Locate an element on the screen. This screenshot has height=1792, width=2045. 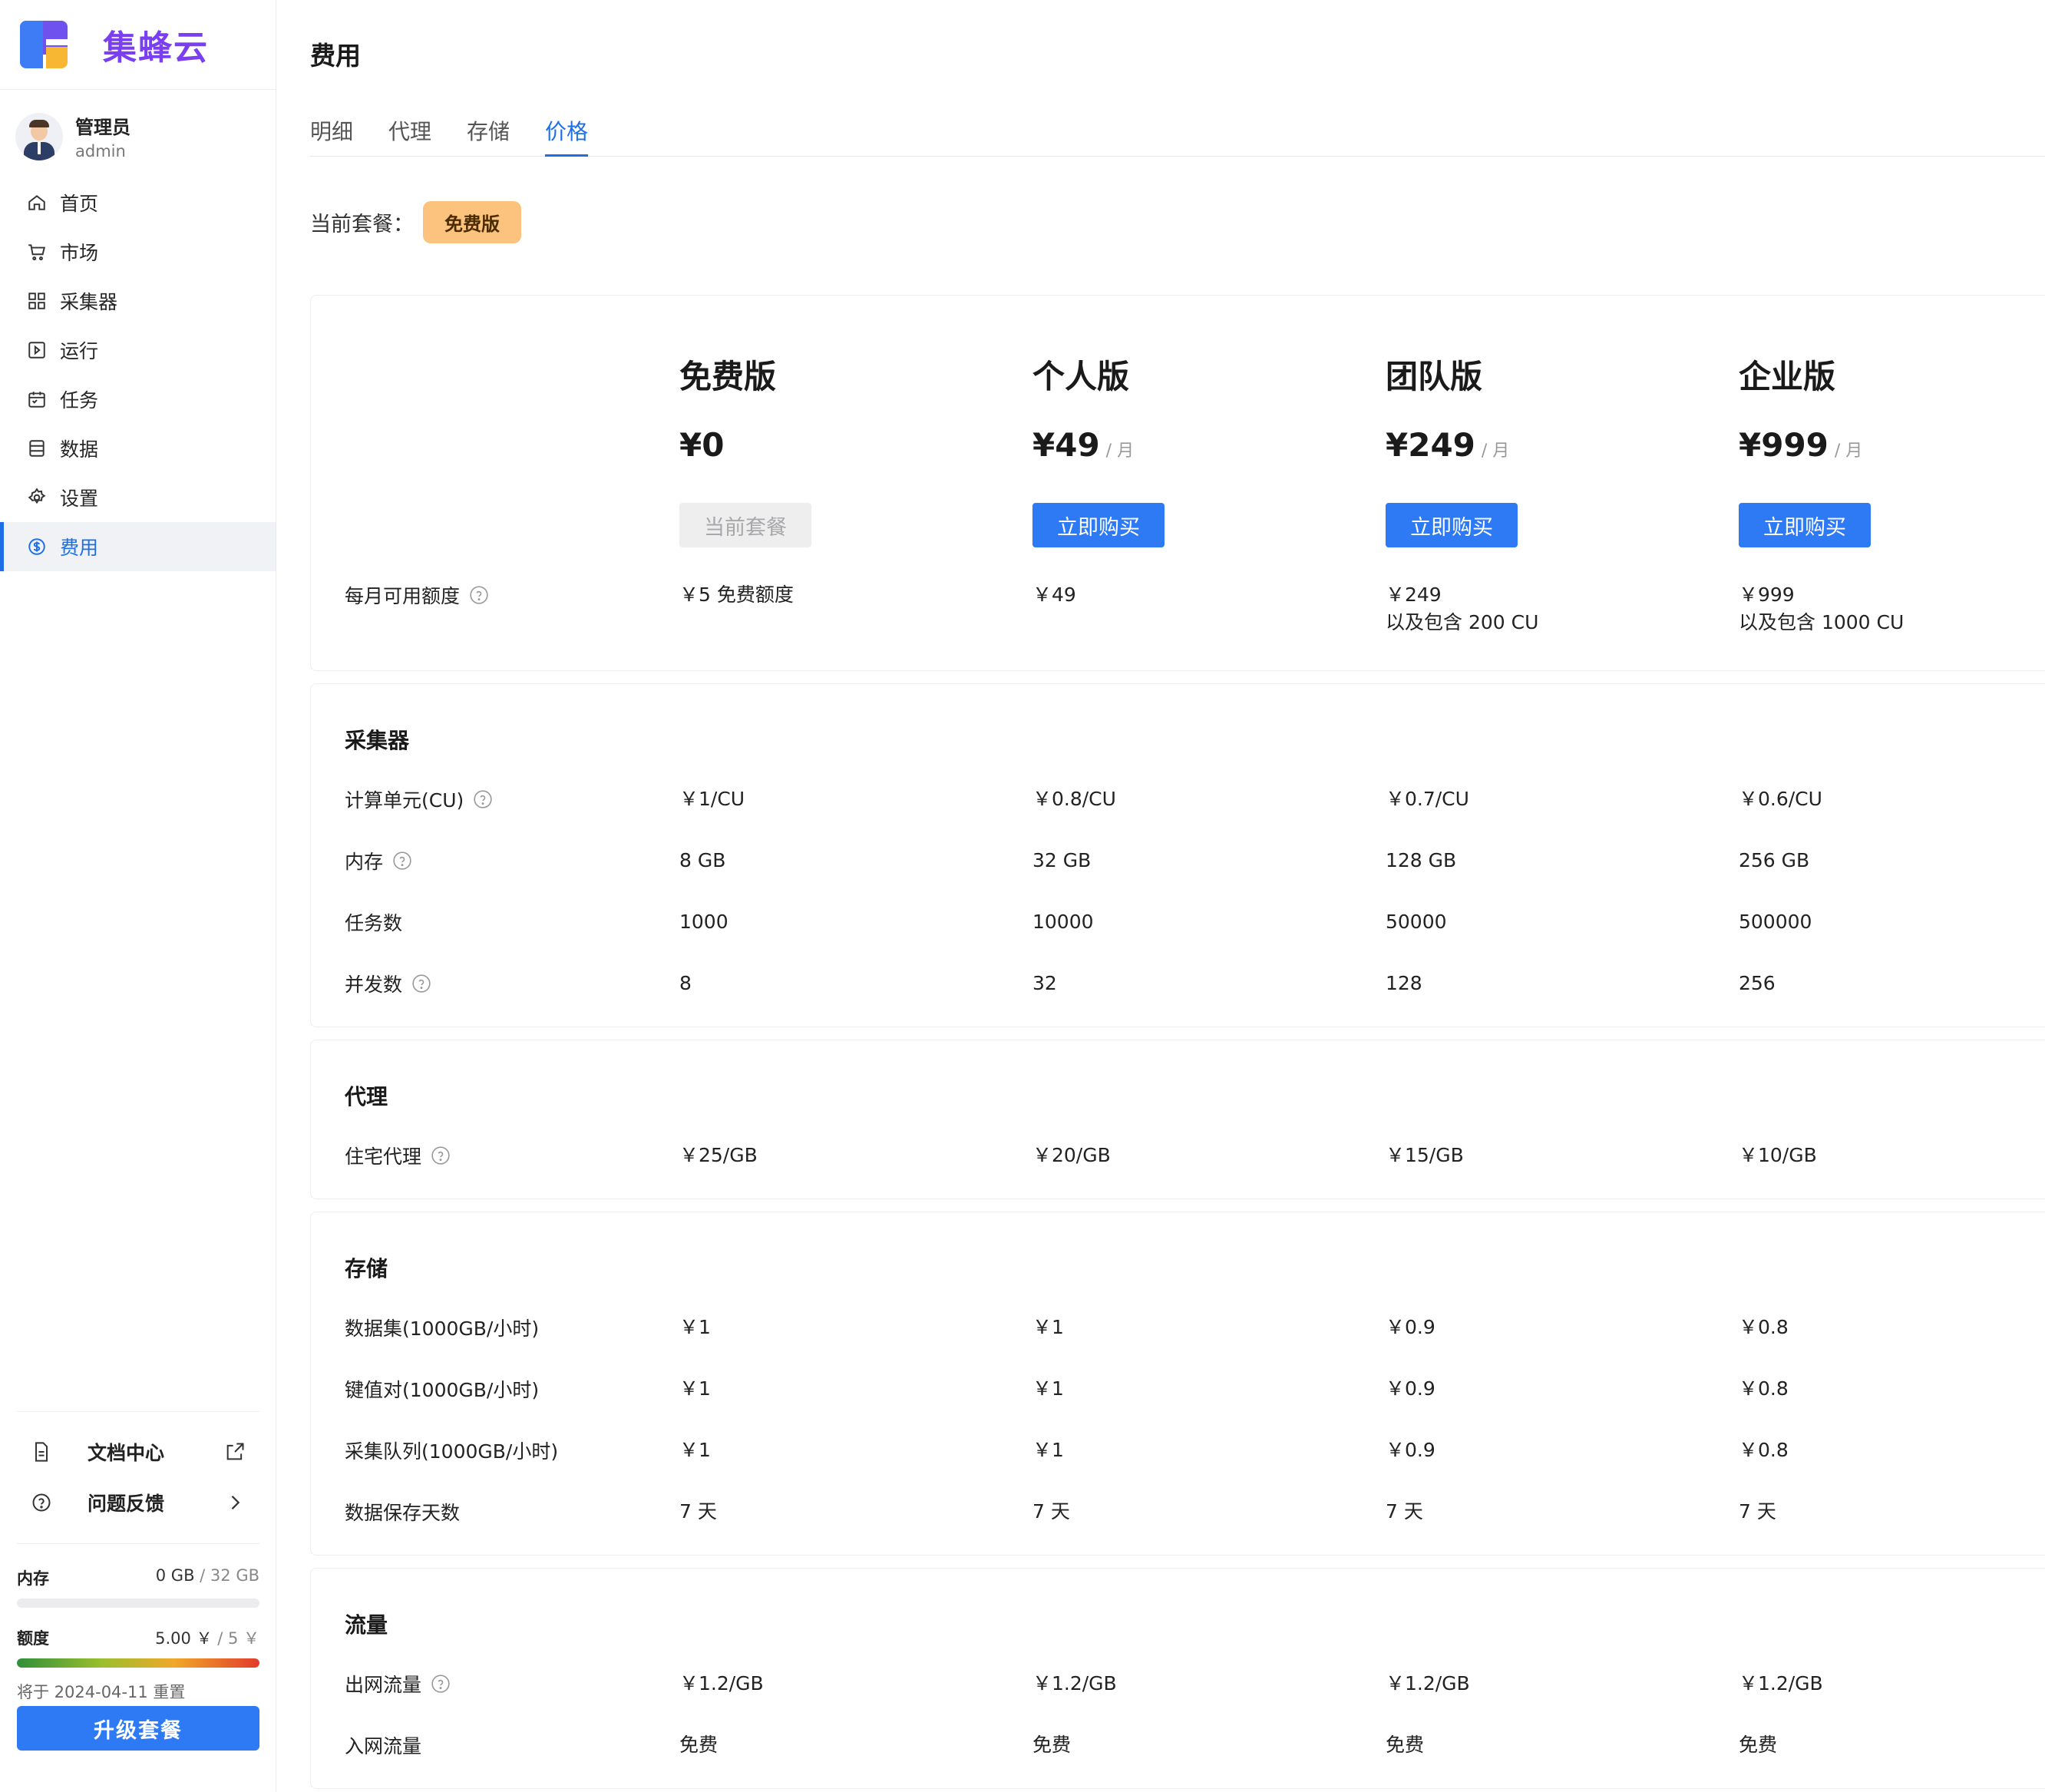
quota-usage-row: 额度 5.00 ￥ / 5 ￥ is located at coordinates (138, 1638).